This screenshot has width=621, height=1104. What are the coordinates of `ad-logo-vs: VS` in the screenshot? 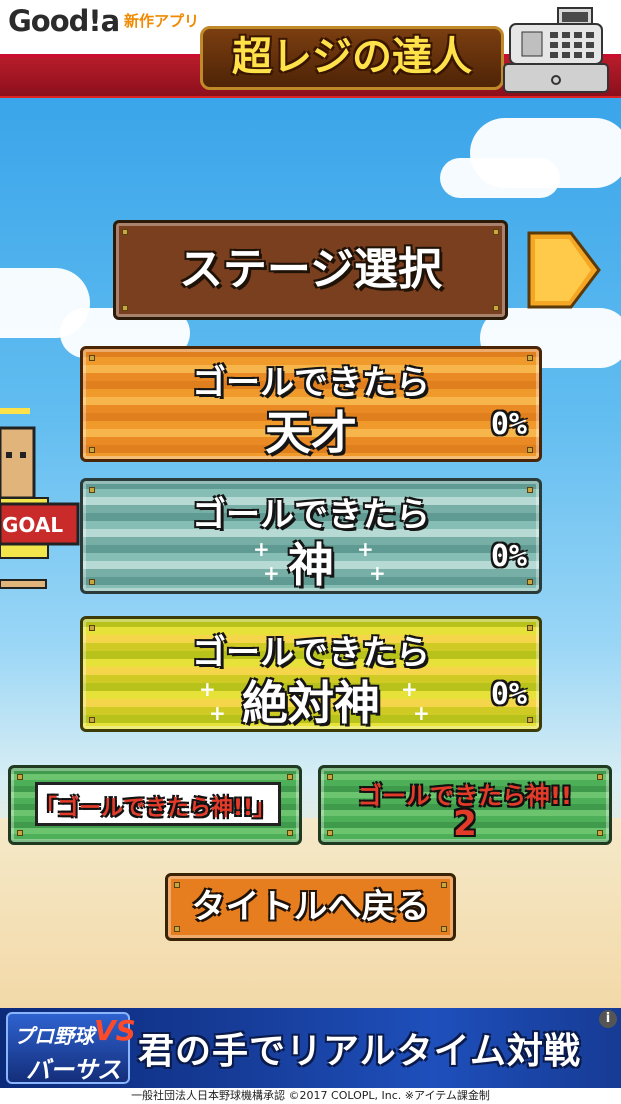 It's located at (115, 1030).